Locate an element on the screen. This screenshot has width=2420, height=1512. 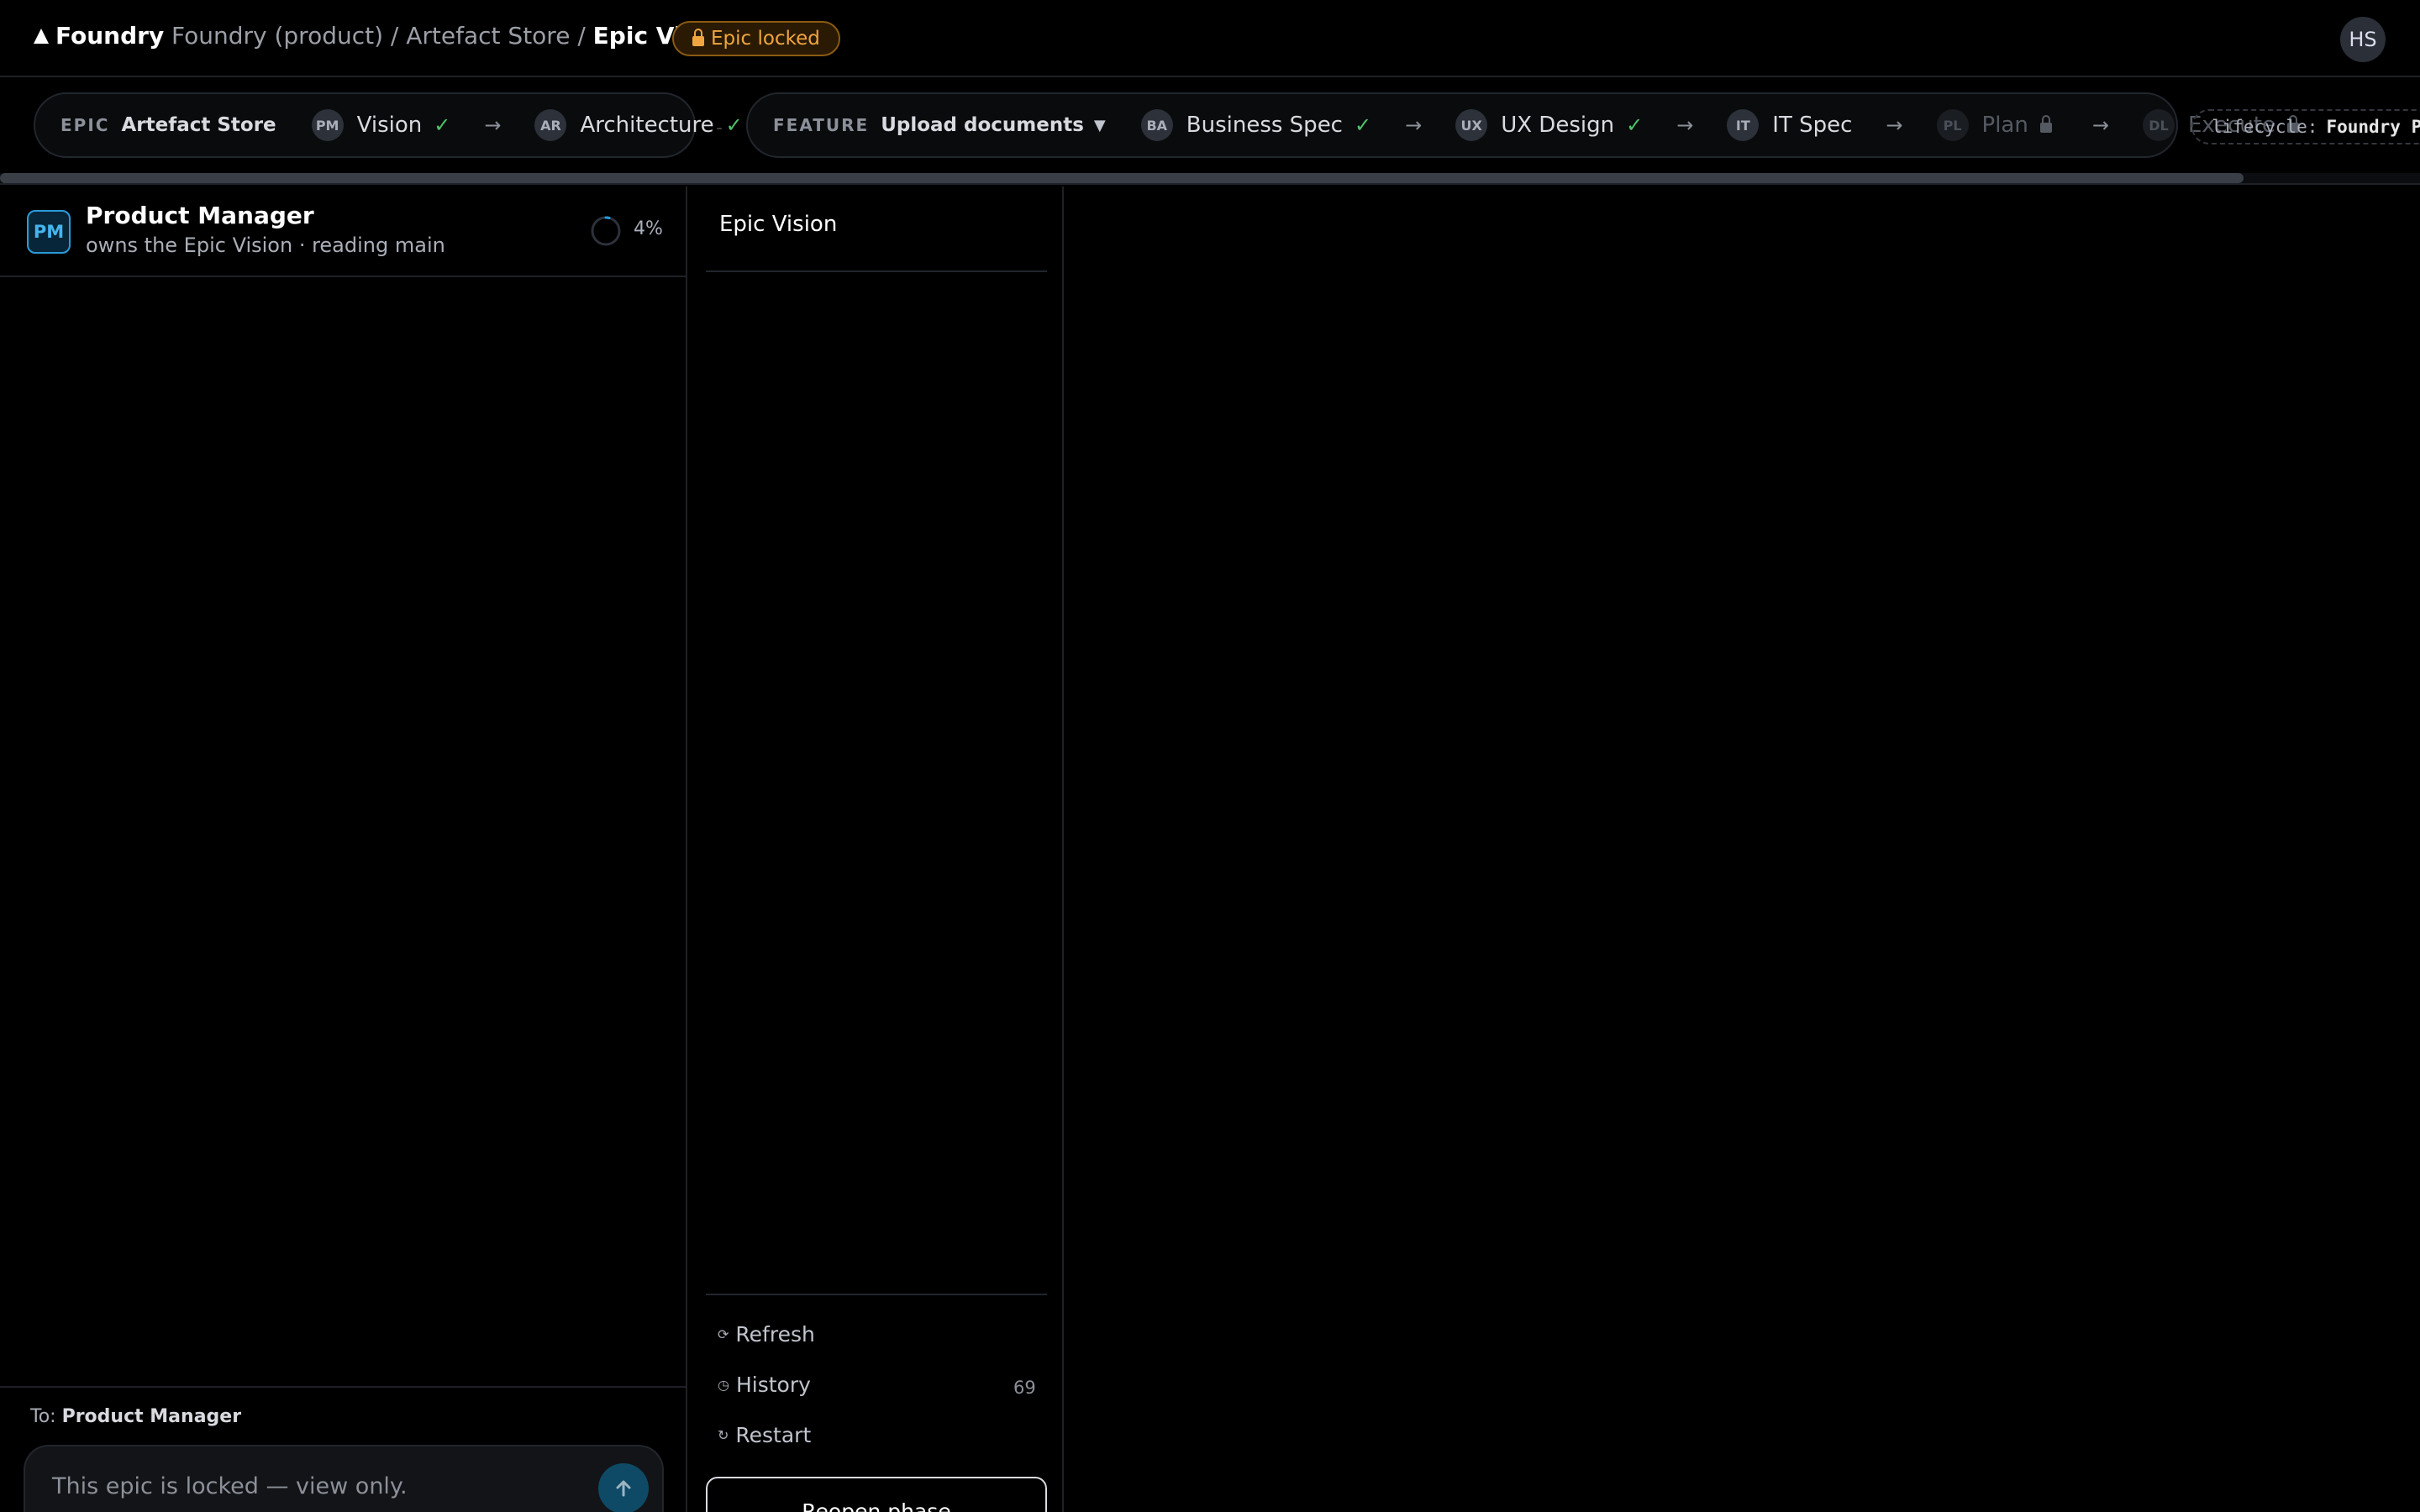
step-ux-design: UX UX Design ✓ is located at coordinates (1549, 125).